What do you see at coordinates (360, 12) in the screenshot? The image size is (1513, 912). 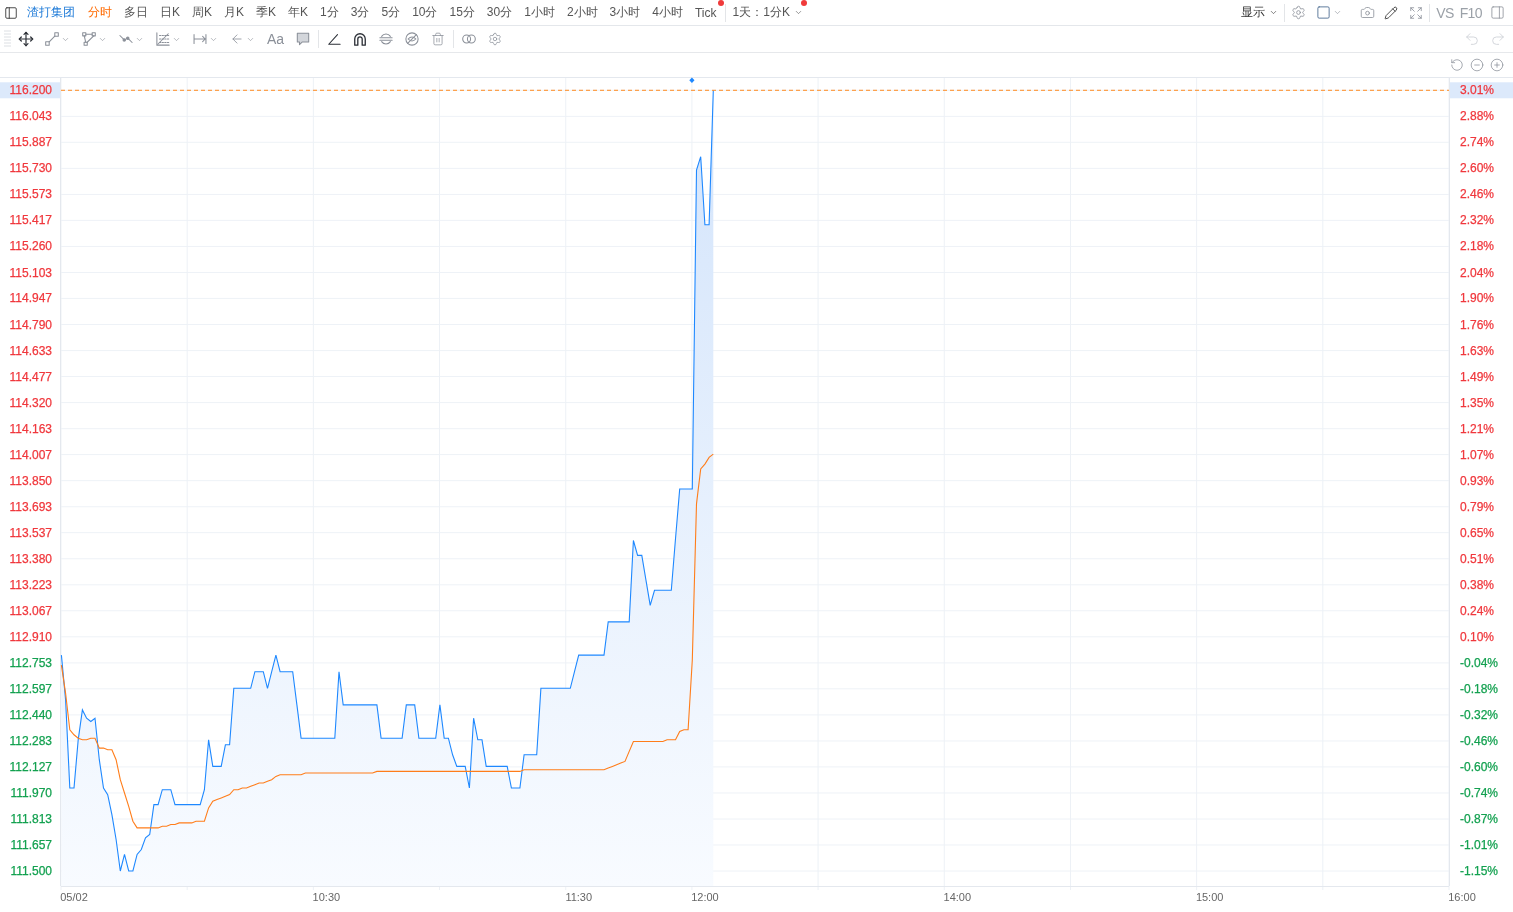 I see `period-tab: 3分` at bounding box center [360, 12].